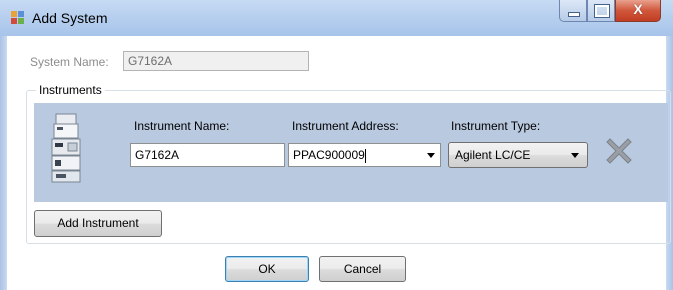 The height and width of the screenshot is (290, 673). Describe the element at coordinates (157, 155) in the screenshot. I see `instrument-name-value: G7162A` at that location.